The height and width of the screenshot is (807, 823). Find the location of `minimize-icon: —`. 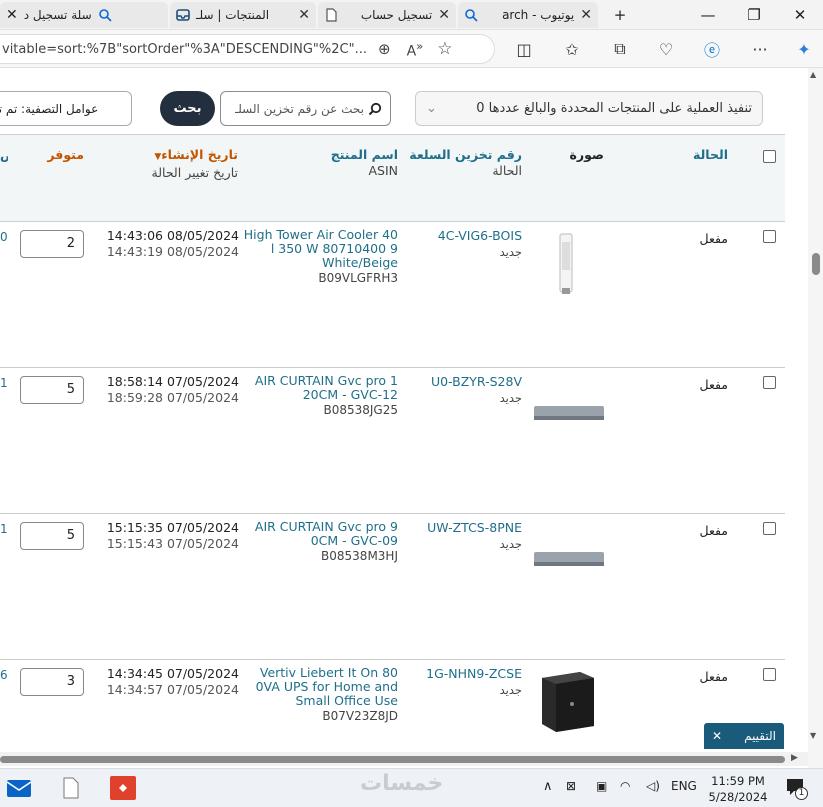

minimize-icon: — is located at coordinates (708, 15).